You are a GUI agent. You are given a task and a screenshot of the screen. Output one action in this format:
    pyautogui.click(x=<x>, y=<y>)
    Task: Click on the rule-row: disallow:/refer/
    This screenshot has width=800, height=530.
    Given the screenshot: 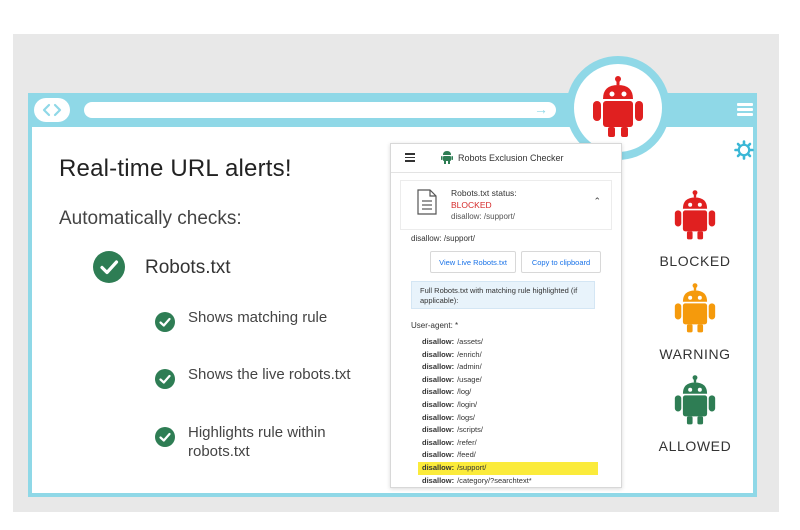 What is the action you would take?
    pyautogui.click(x=508, y=443)
    